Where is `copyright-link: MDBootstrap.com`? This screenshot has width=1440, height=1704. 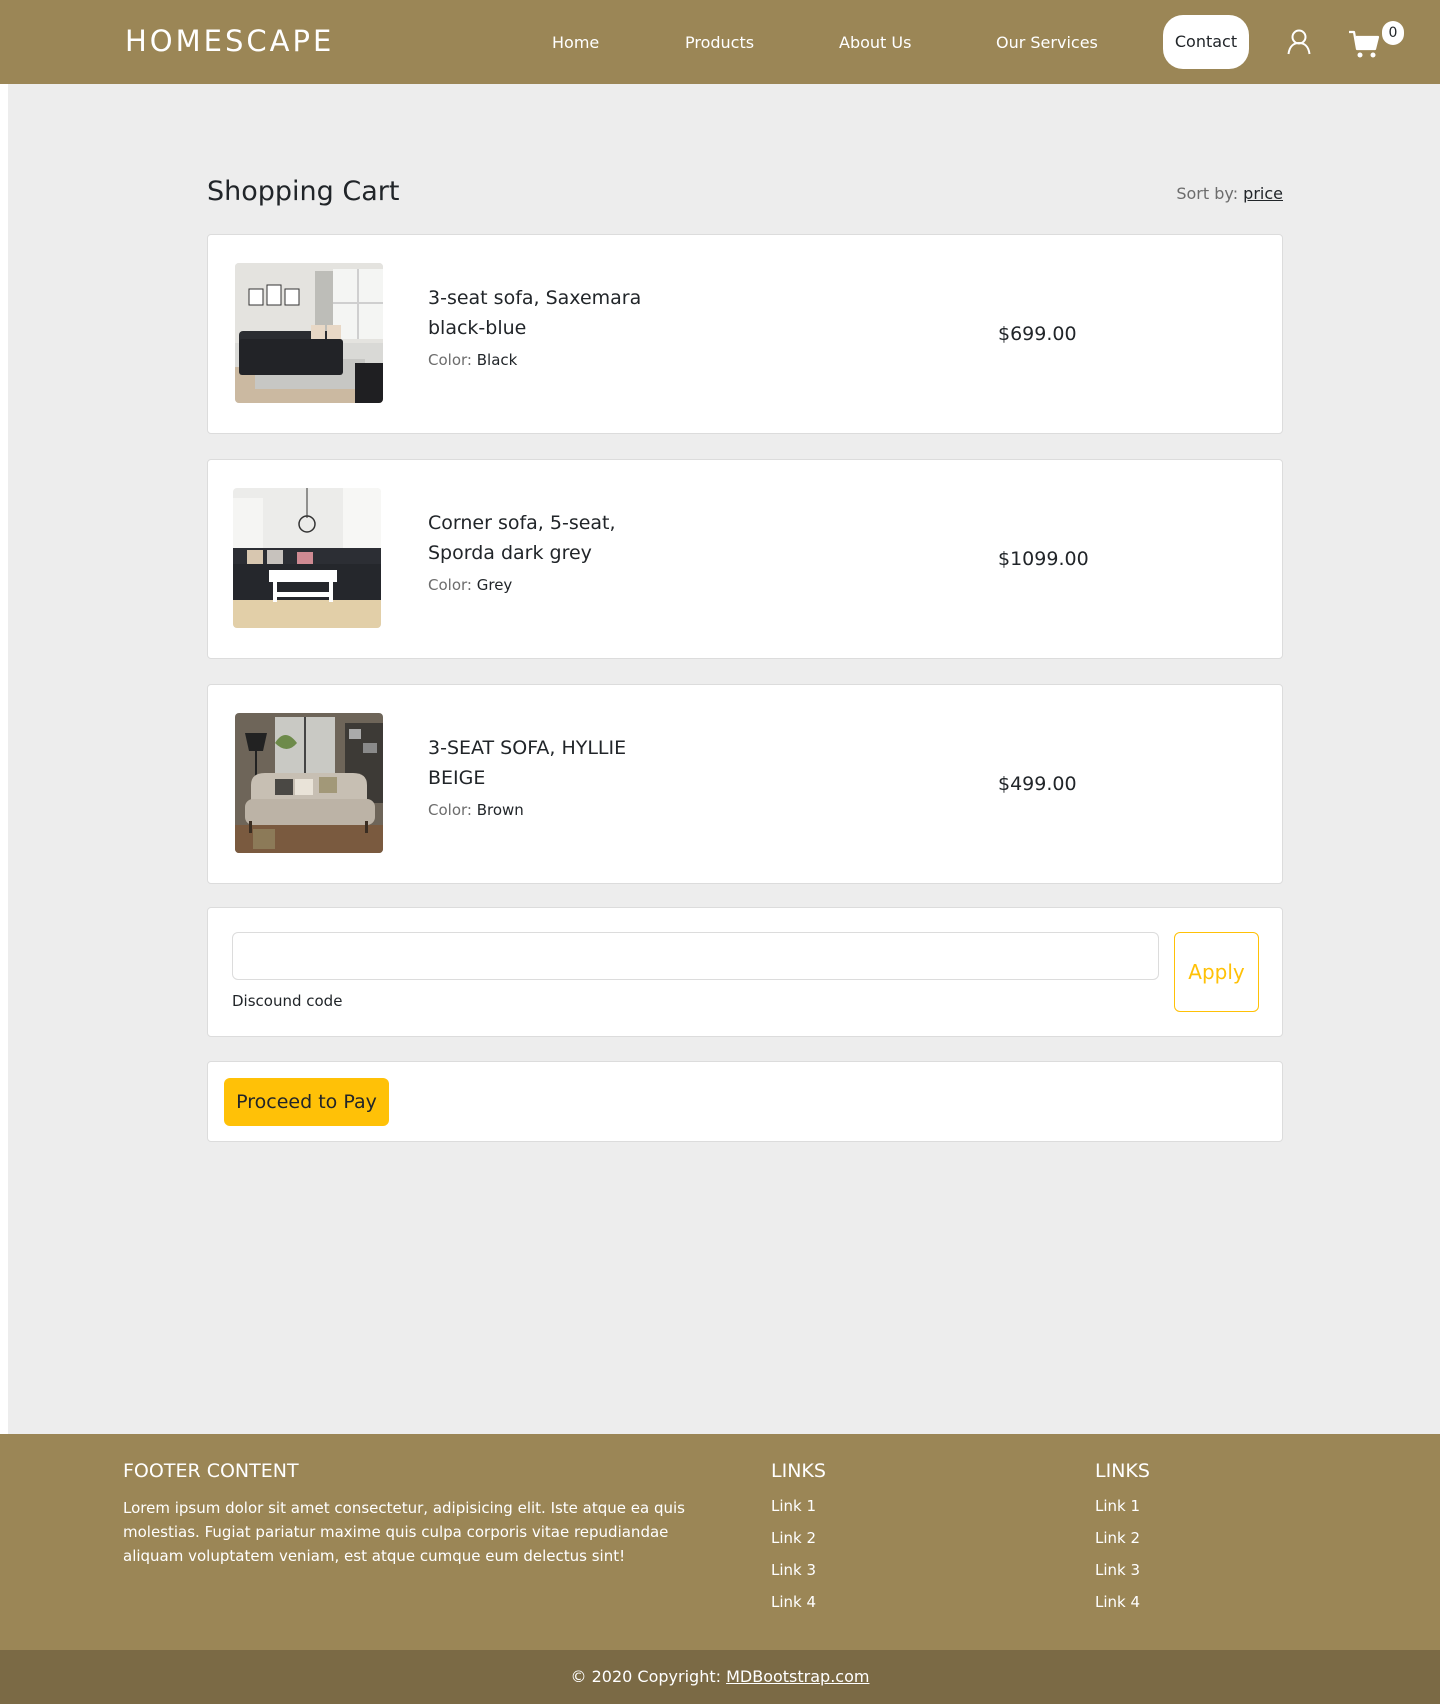 copyright-link: MDBootstrap.com is located at coordinates (797, 1676).